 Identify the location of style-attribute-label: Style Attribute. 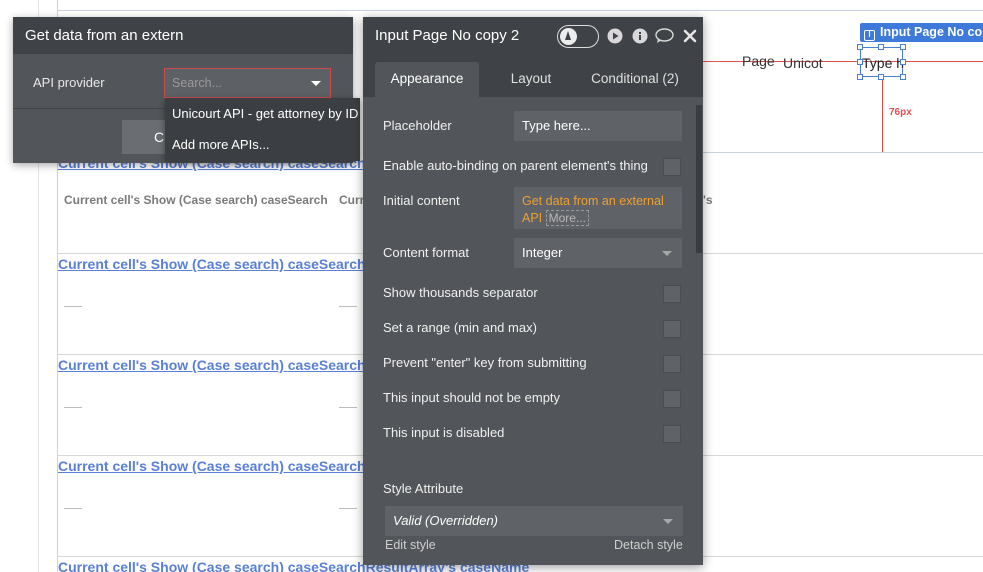
(423, 488).